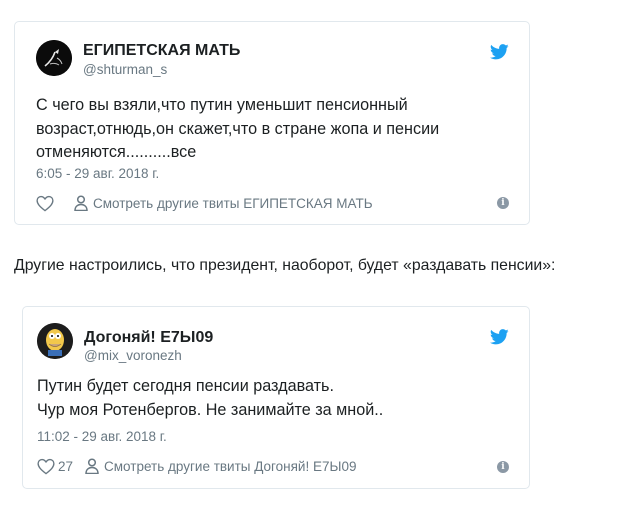  What do you see at coordinates (102, 436) in the screenshot?
I see `tweet-timestamp: 11:02 - 29 авг. 2018 г.` at bounding box center [102, 436].